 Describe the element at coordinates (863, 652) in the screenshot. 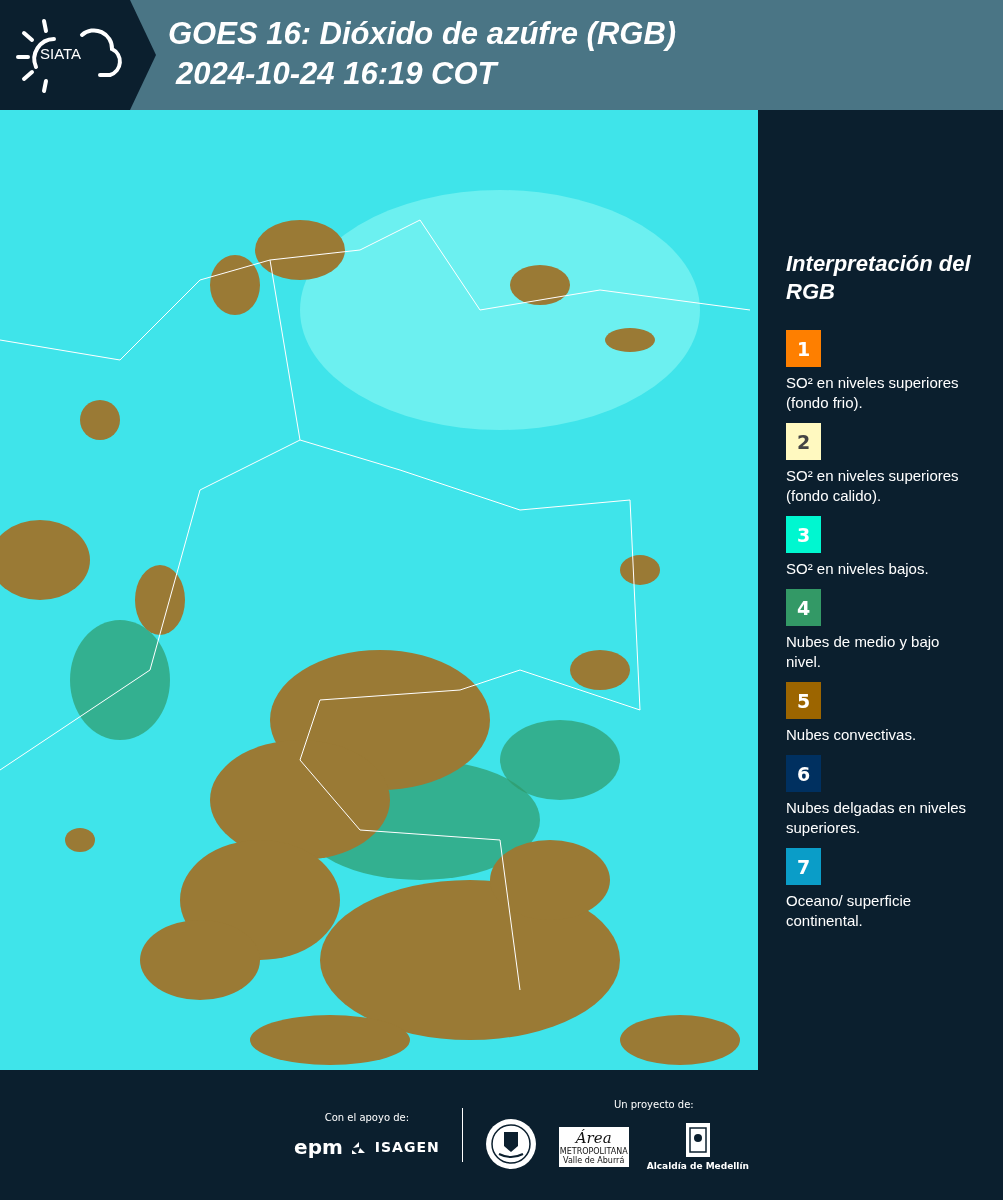

I see `legend-description: Nubes de medio y bajo nivel.` at that location.